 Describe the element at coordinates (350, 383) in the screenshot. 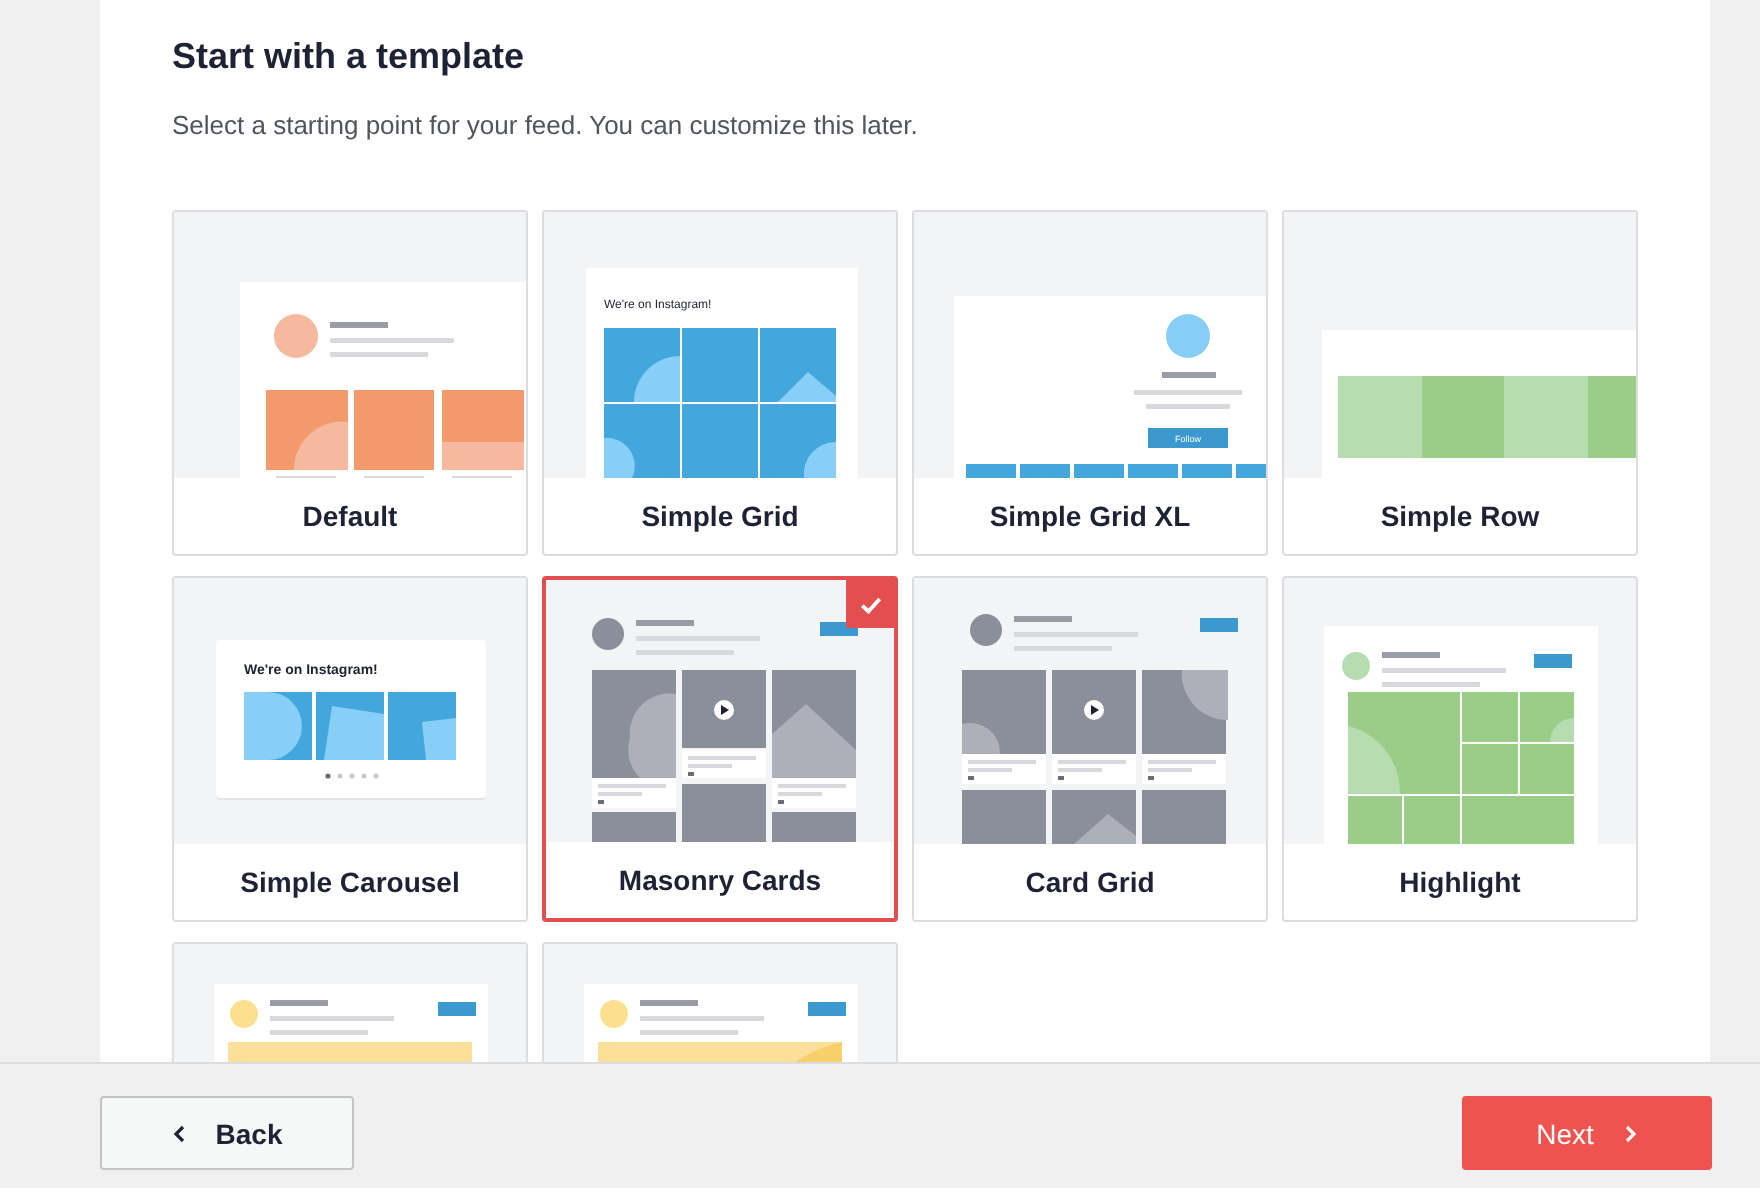

I see `template-card: Default` at that location.